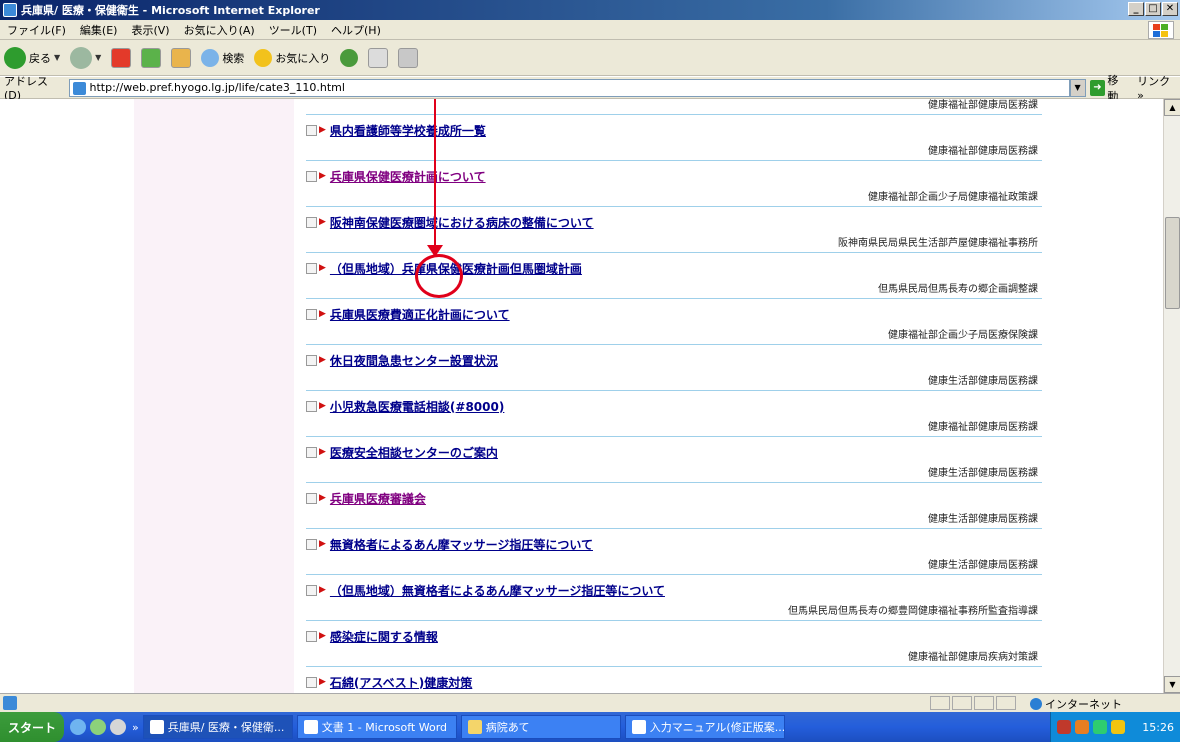  What do you see at coordinates (222, 57) in the screenshot?
I see `search-button: 検索` at bounding box center [222, 57].